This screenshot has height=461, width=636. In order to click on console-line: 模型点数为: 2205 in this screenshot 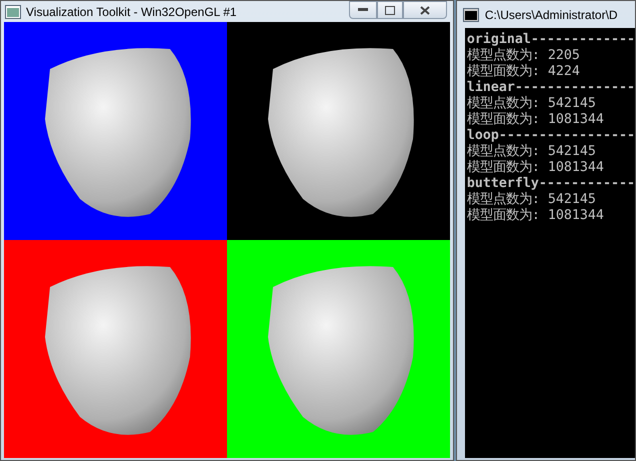, I will do `click(523, 56)`.